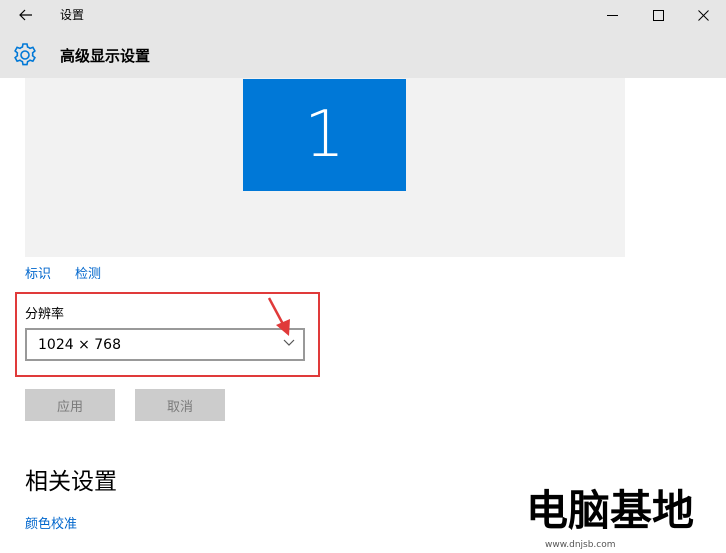  Describe the element at coordinates (79, 345) in the screenshot. I see `resolution-value: 1024 × 768` at that location.